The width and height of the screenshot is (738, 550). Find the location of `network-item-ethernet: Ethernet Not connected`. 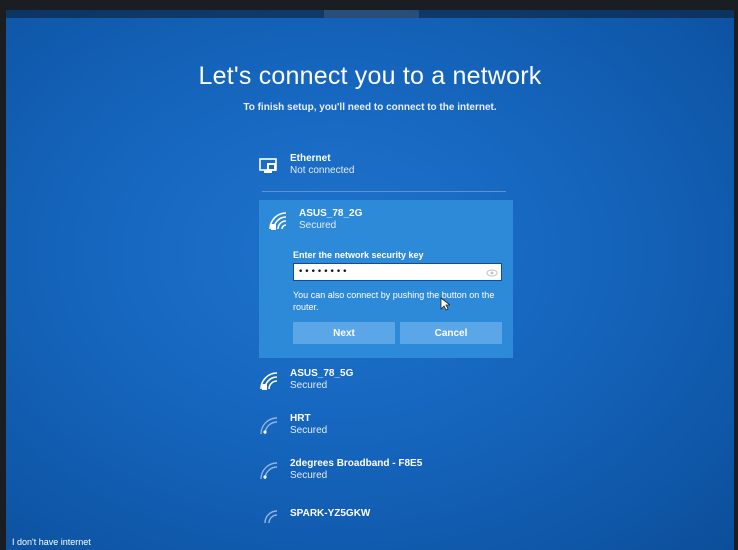

network-item-ethernet: Ethernet Not connected is located at coordinates (383, 170).